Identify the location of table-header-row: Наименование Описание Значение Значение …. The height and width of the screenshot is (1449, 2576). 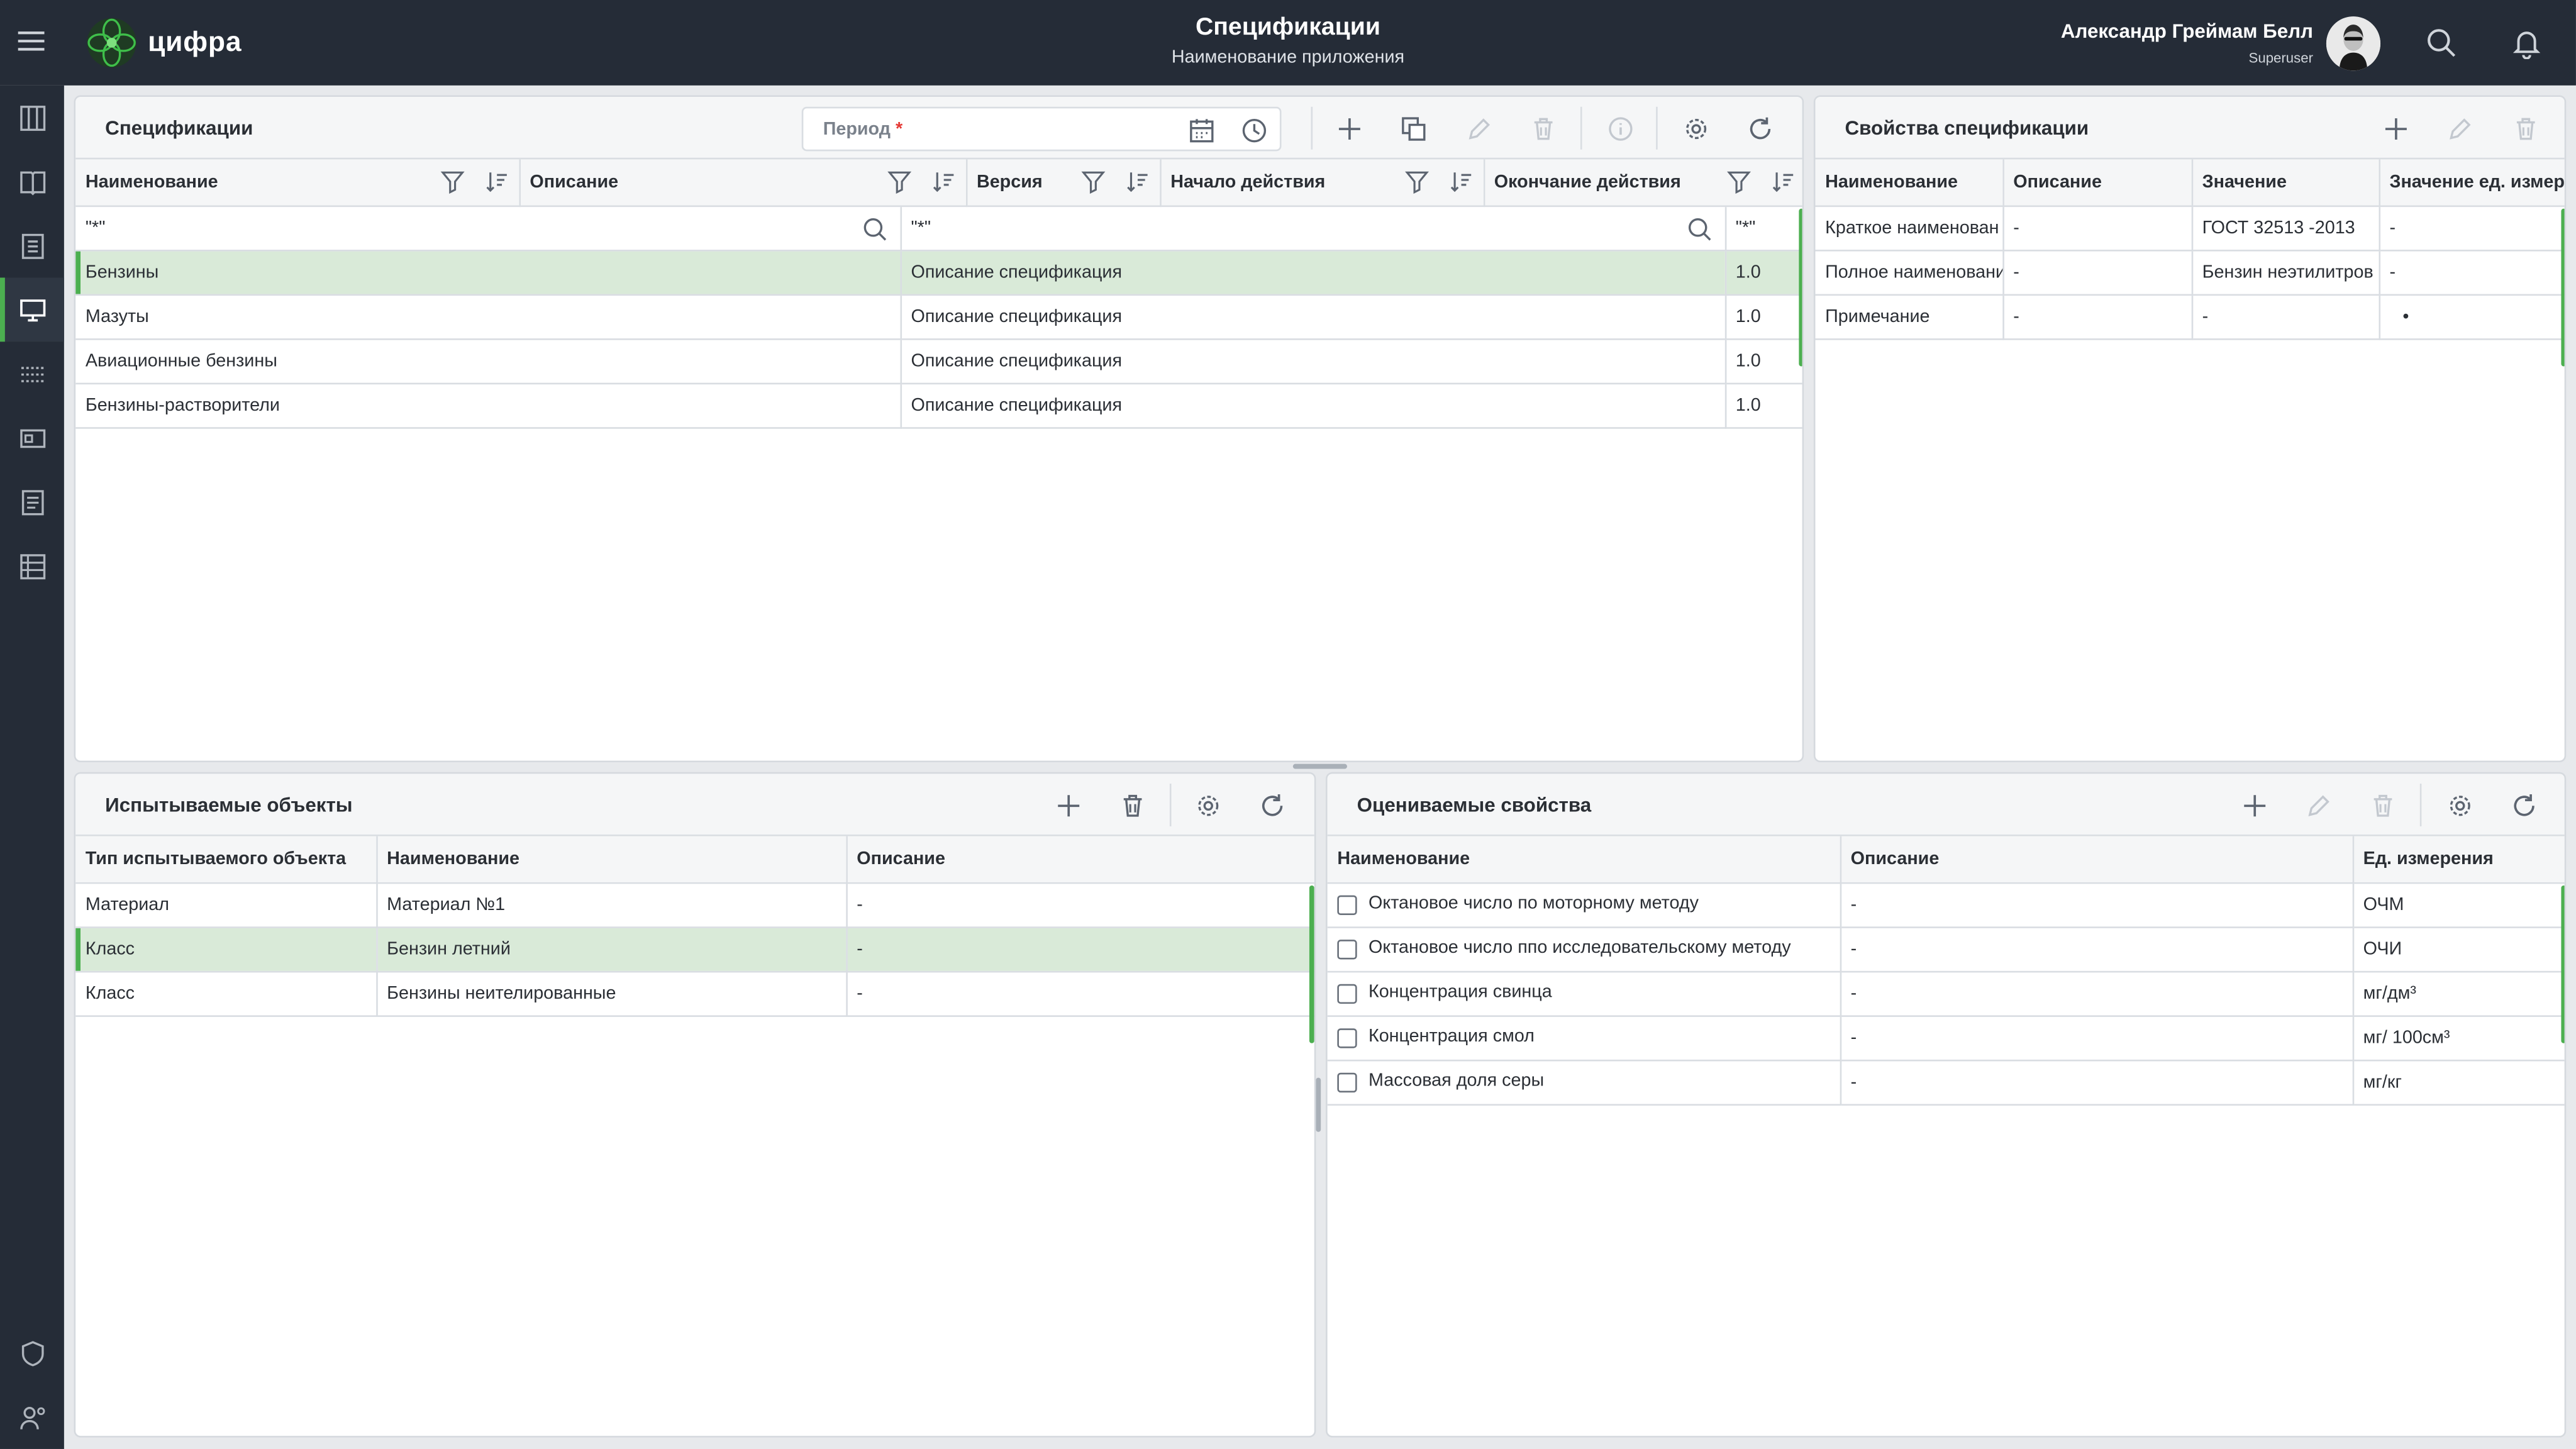
(2190, 182).